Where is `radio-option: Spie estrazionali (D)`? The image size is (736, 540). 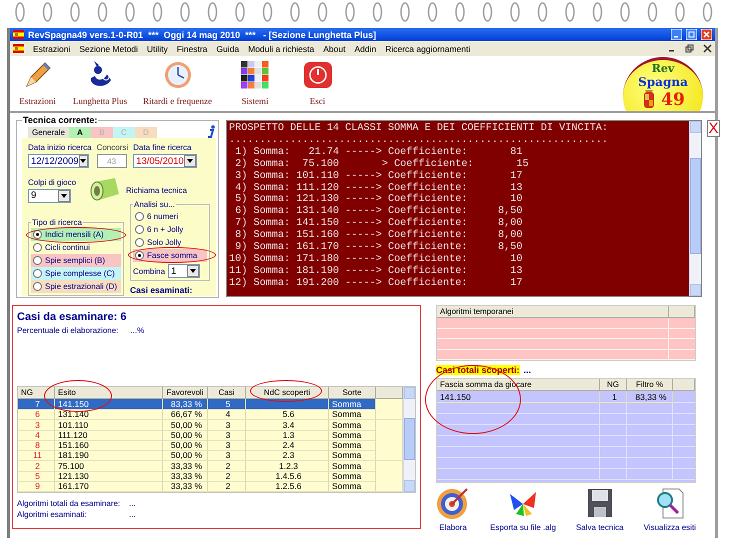
radio-option: Spie estrazionali (D) is located at coordinates (76, 286).